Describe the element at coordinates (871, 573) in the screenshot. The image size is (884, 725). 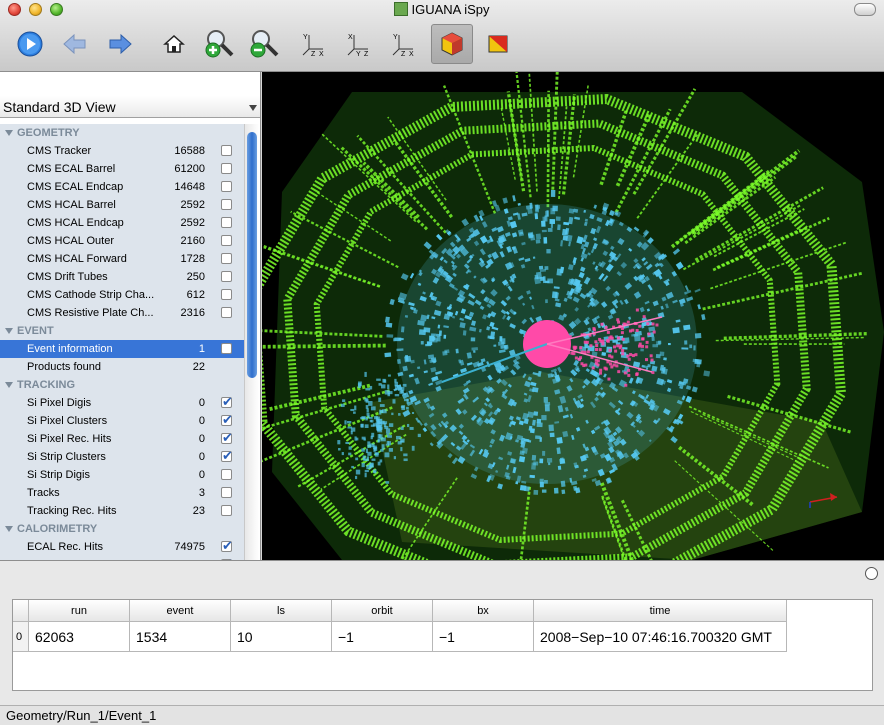
I see `float-panel-icon` at that location.